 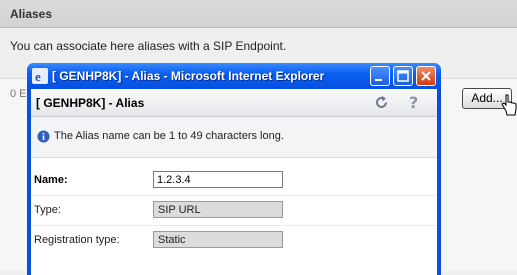 I want to click on close-button, so click(x=426, y=76).